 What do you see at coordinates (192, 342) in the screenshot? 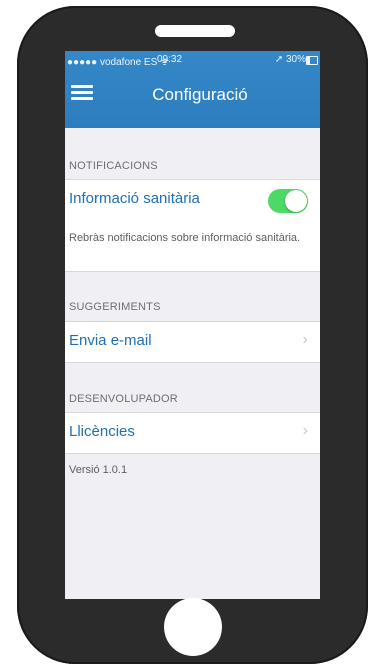
I see `send-email-row: Envia e-mail ›` at bounding box center [192, 342].